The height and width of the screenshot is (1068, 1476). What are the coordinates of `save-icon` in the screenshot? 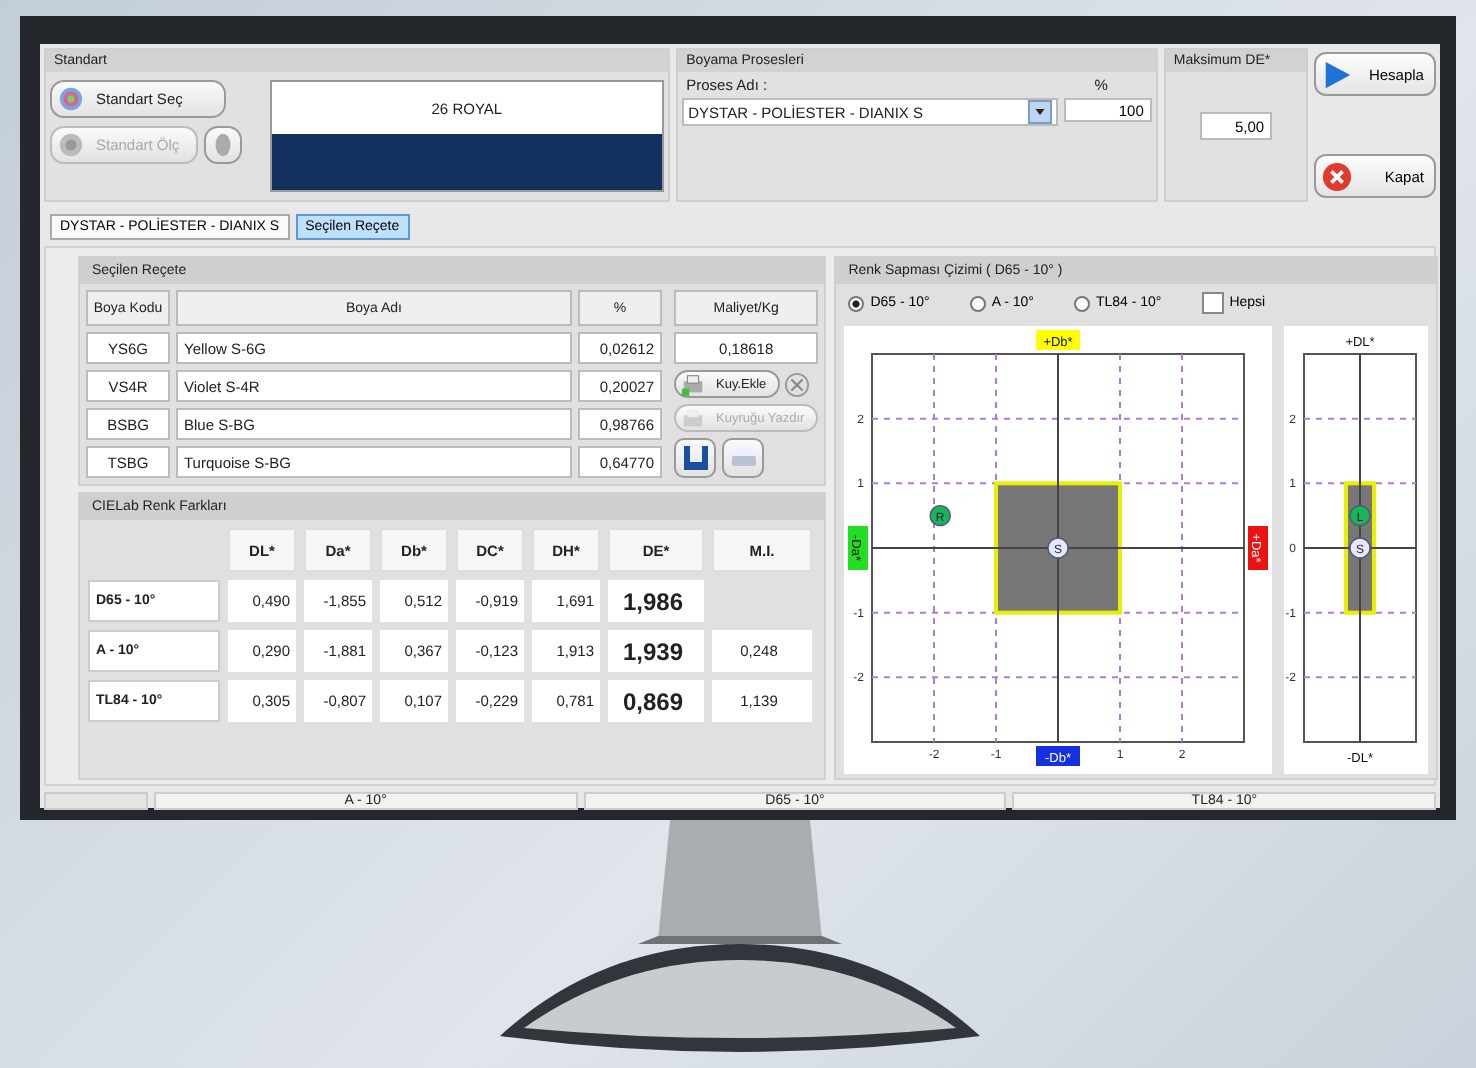 It's located at (695, 458).